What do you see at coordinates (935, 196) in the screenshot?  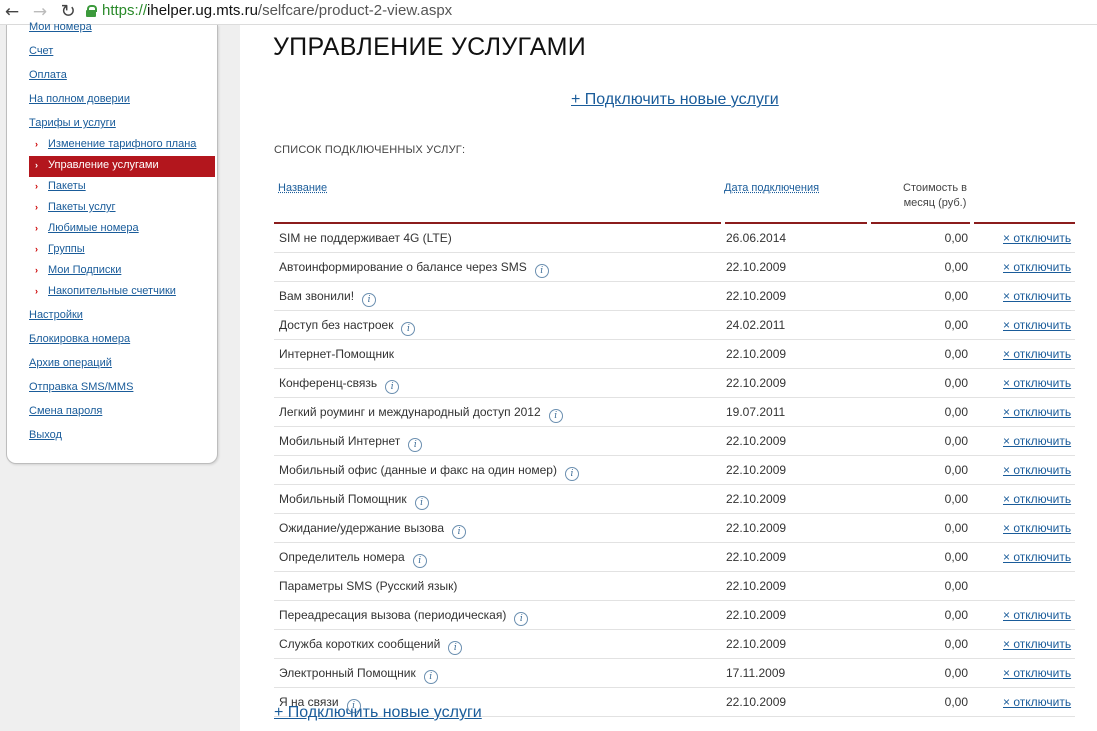 I see `column-header-cost: Стоимость в месяц (руб.)` at bounding box center [935, 196].